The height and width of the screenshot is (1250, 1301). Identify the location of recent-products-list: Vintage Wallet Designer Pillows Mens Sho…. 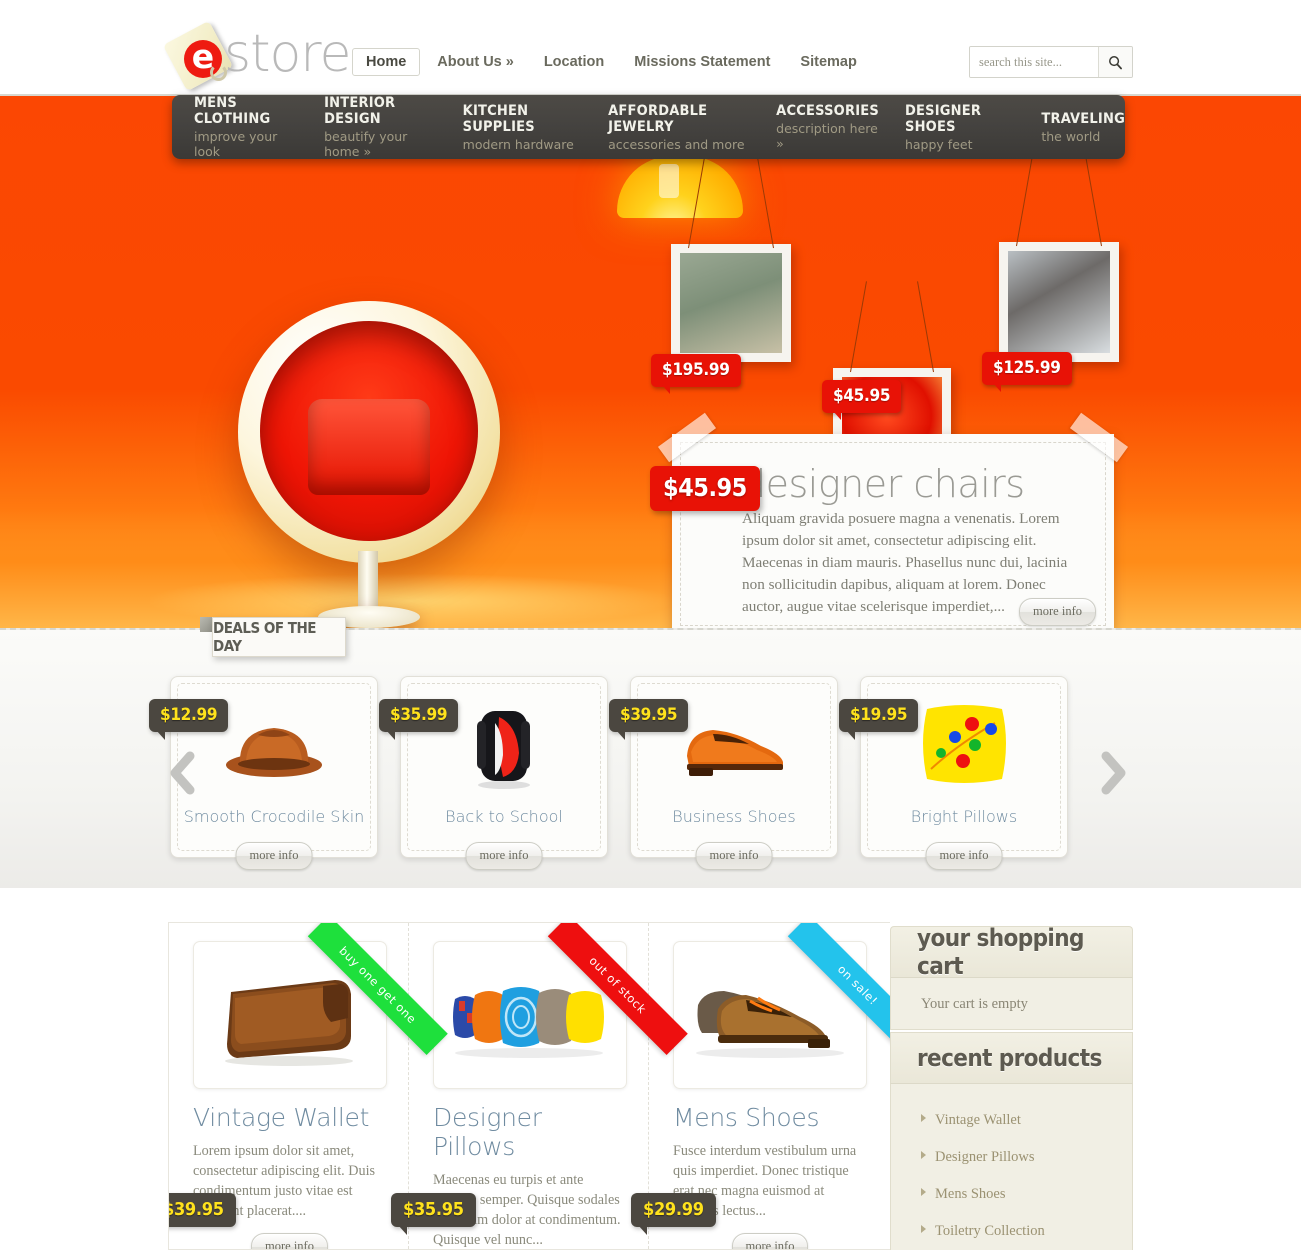
(1026, 1176).